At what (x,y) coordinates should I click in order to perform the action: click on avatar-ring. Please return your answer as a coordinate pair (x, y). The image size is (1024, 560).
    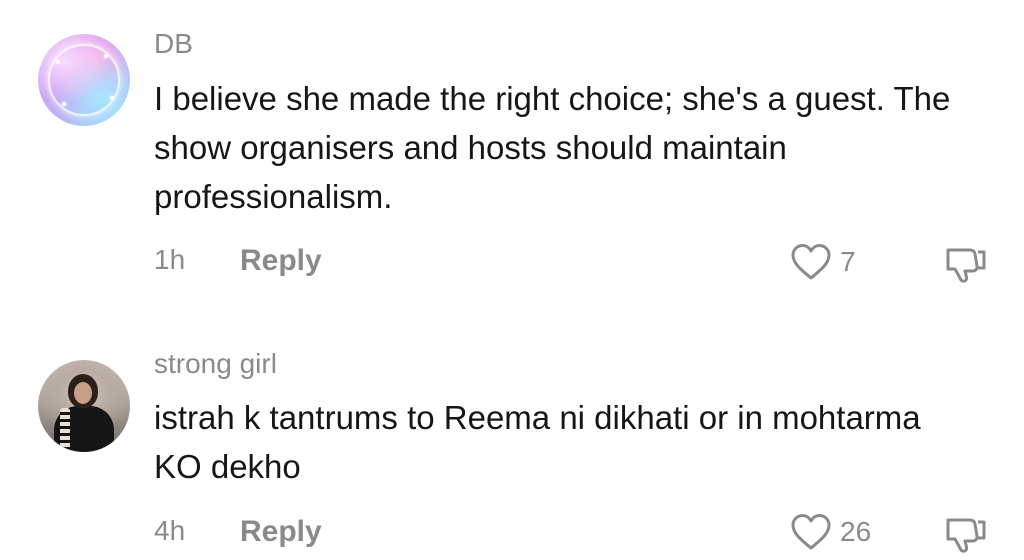
    Looking at the image, I should click on (84, 80).